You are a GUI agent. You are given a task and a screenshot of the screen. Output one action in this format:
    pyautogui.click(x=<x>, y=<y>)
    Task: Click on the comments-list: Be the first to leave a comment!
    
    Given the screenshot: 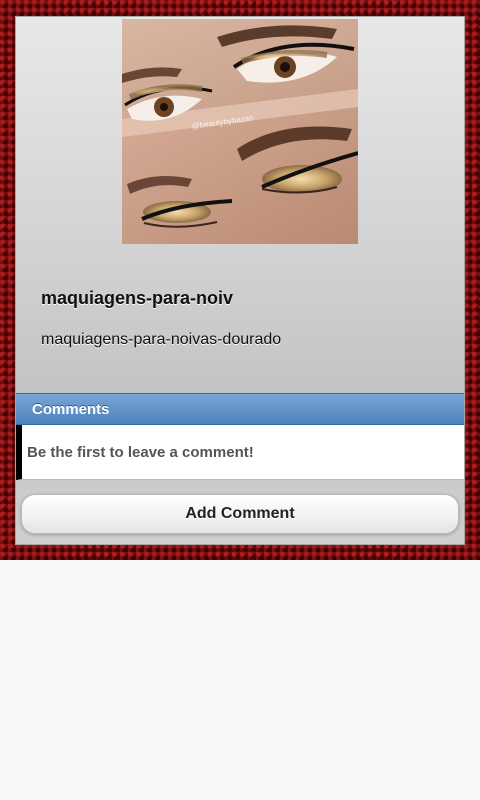 What is the action you would take?
    pyautogui.click(x=240, y=452)
    